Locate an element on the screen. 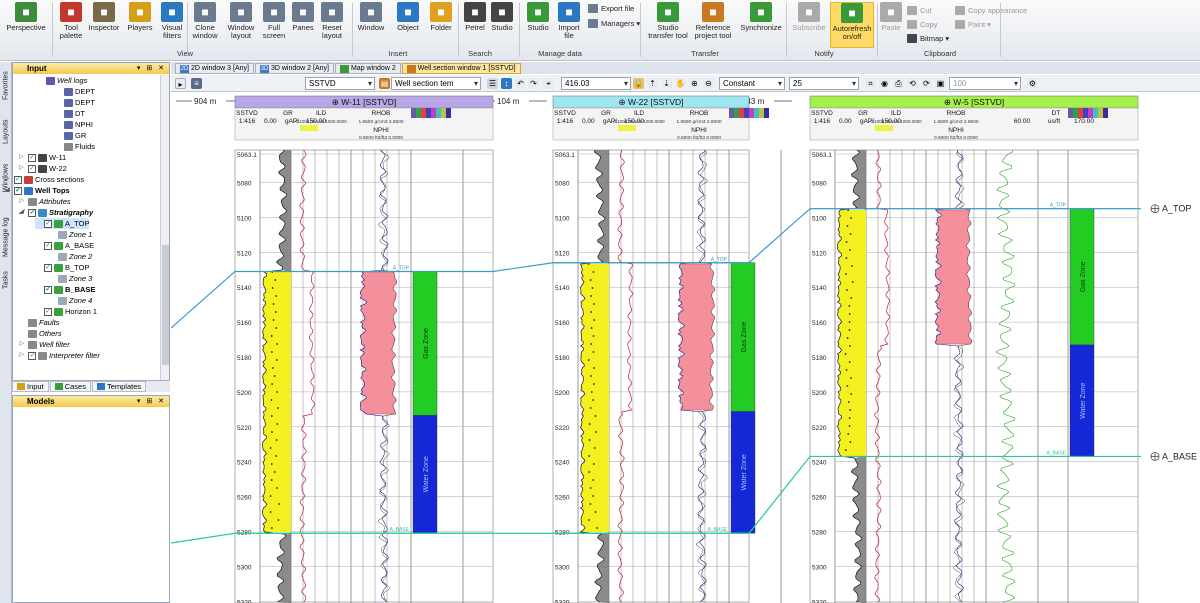  copy-appearance-button: Copy appearance is located at coordinates (991, 10).